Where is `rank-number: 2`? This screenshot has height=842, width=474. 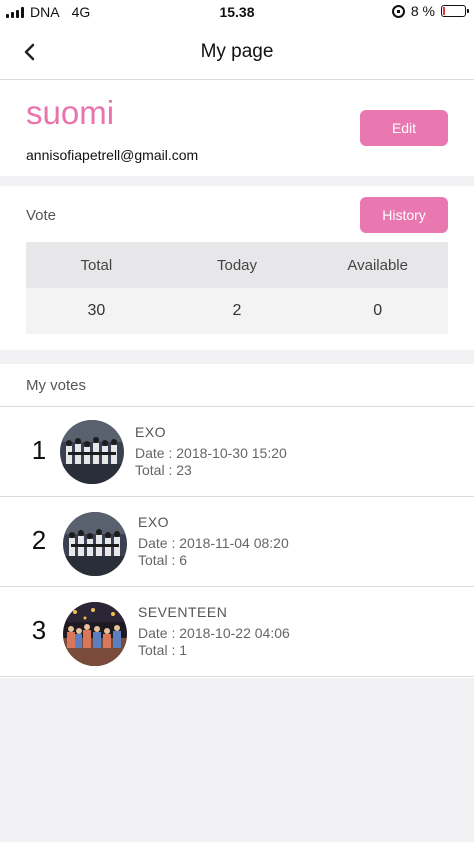
rank-number: 2 is located at coordinates (39, 540).